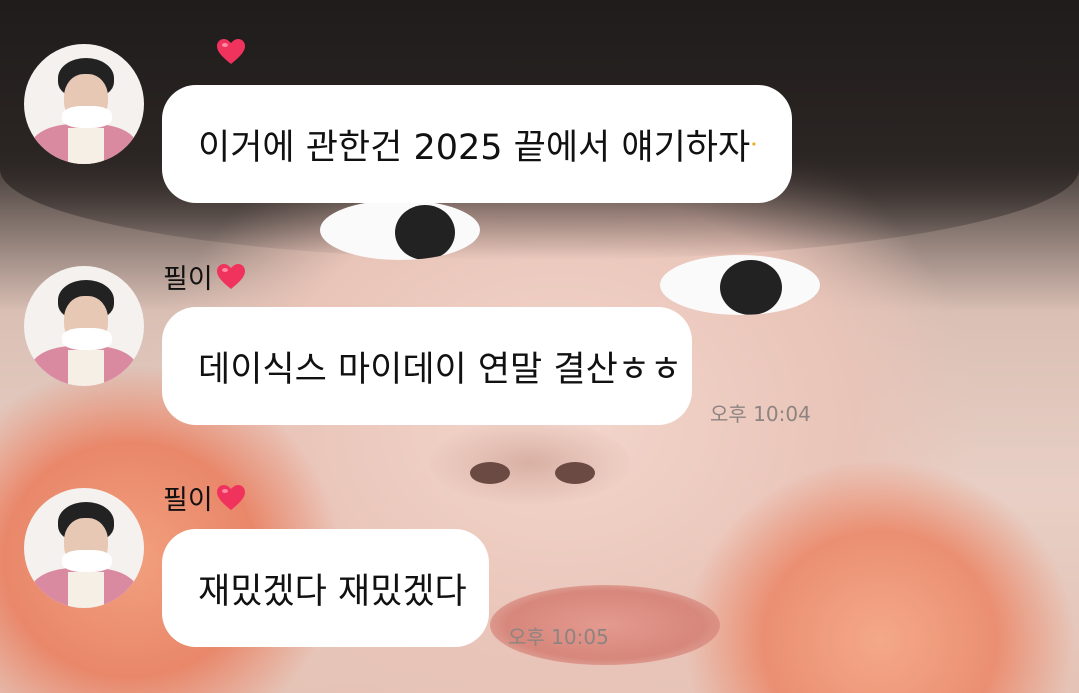 This screenshot has height=693, width=1079. Describe the element at coordinates (400, 230) in the screenshot. I see `wallpaper-eye-left` at that location.